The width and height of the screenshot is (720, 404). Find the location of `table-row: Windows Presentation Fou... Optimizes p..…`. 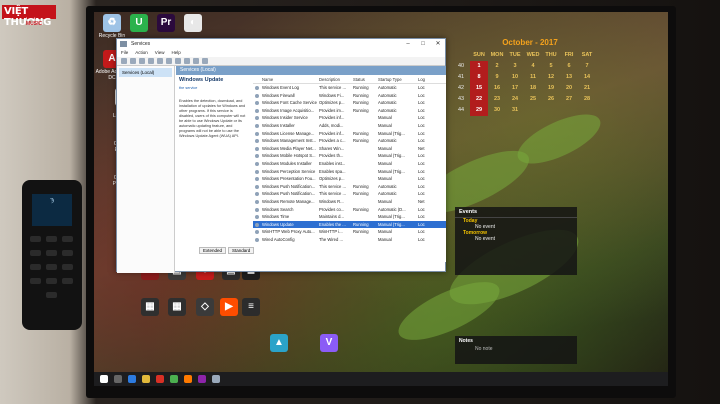

table-row: Windows Presentation Fou... Optimizes p..… is located at coordinates (349, 179).